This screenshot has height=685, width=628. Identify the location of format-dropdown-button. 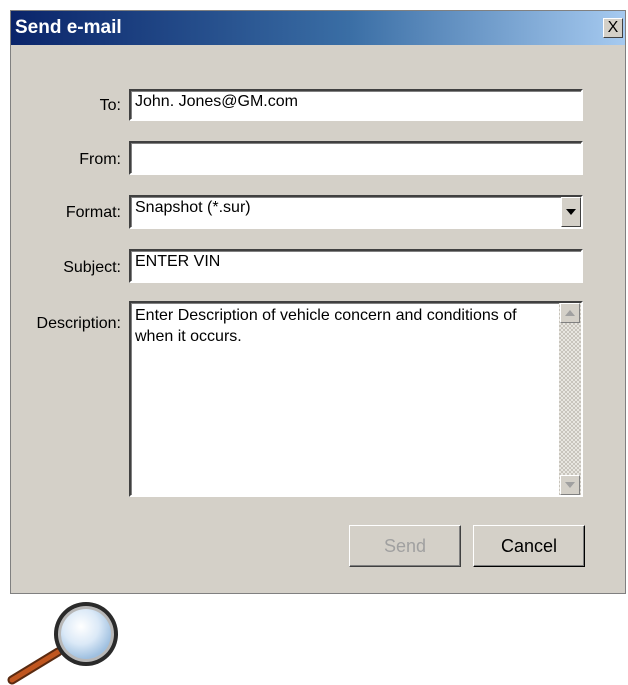
(571, 212).